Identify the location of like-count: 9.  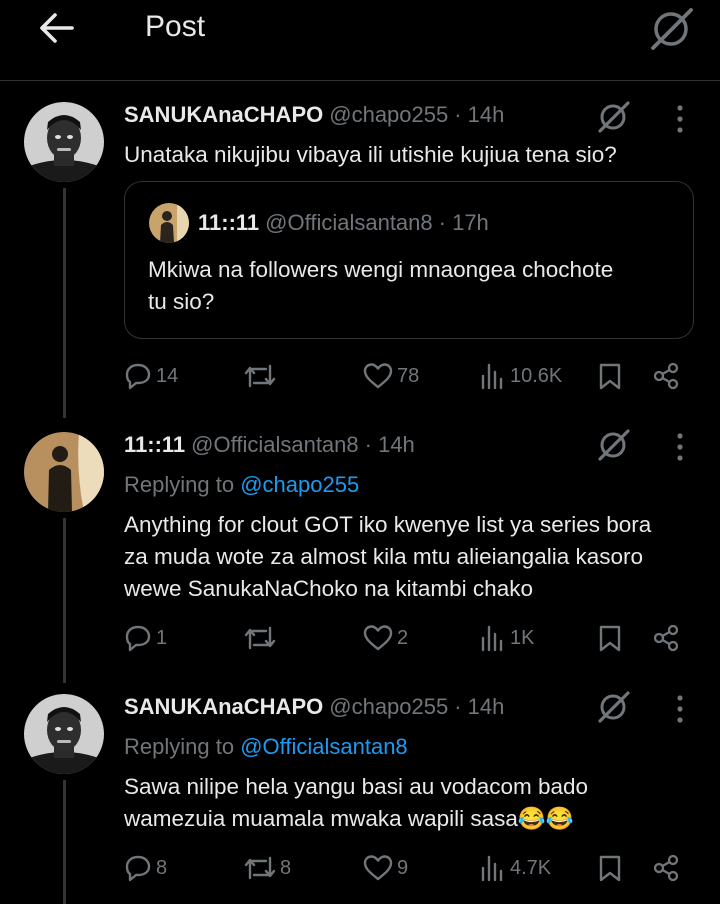
(403, 867).